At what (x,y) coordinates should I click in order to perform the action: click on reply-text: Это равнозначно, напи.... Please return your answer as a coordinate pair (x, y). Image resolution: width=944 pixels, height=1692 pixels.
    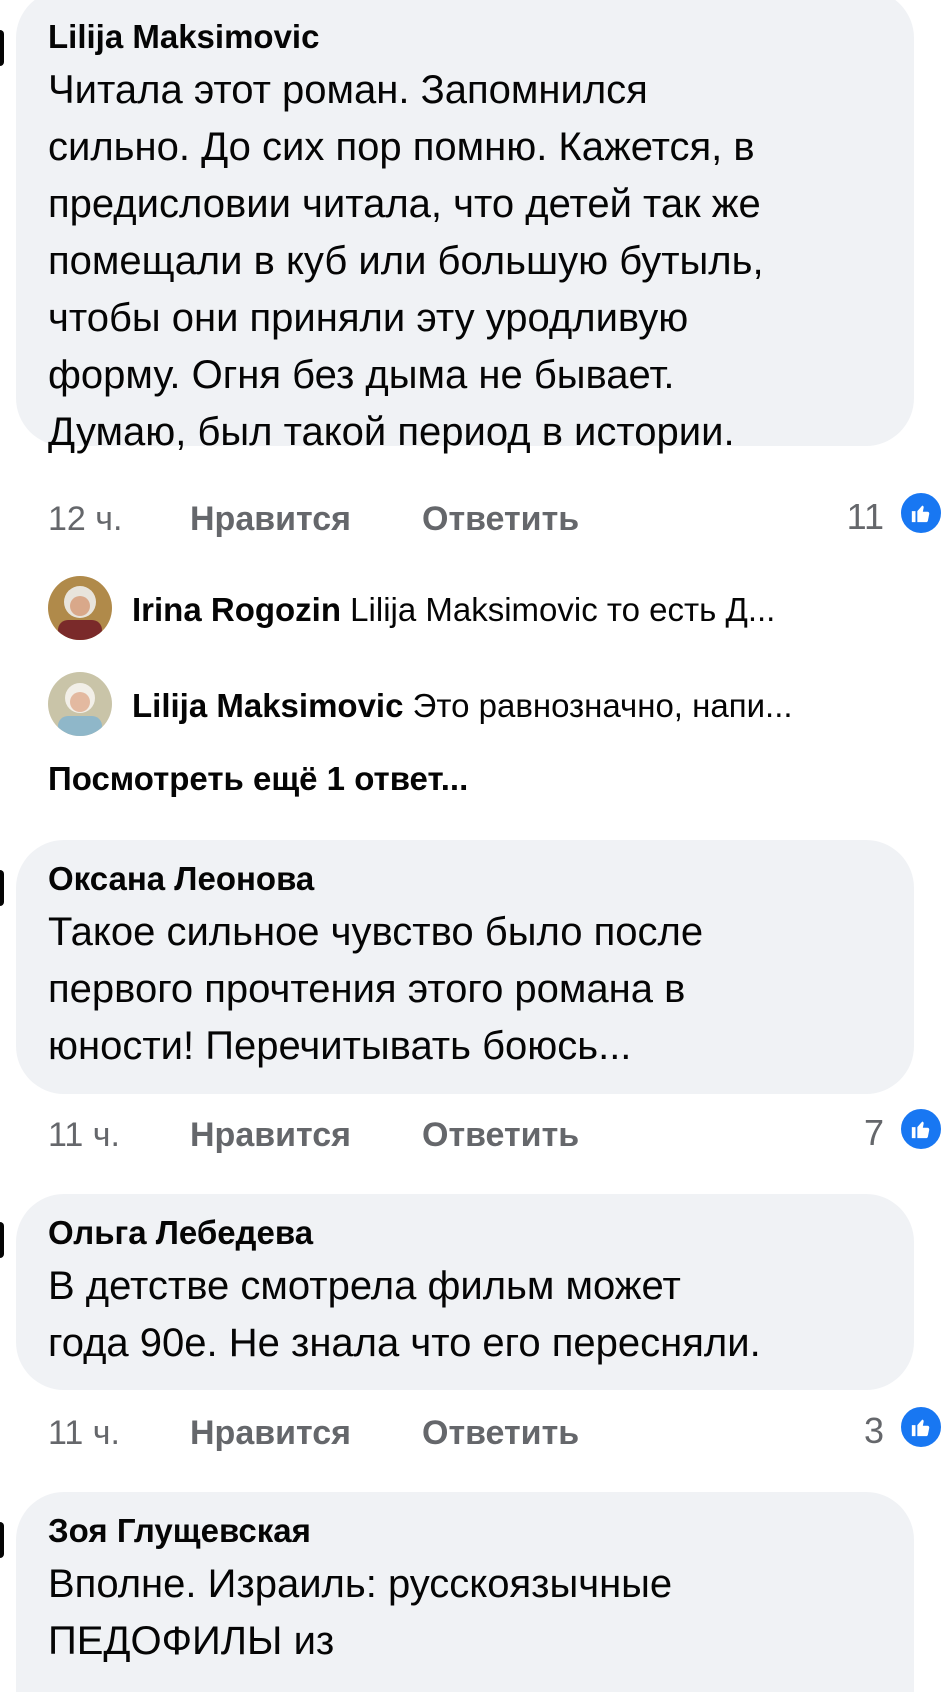
    Looking at the image, I should click on (602, 705).